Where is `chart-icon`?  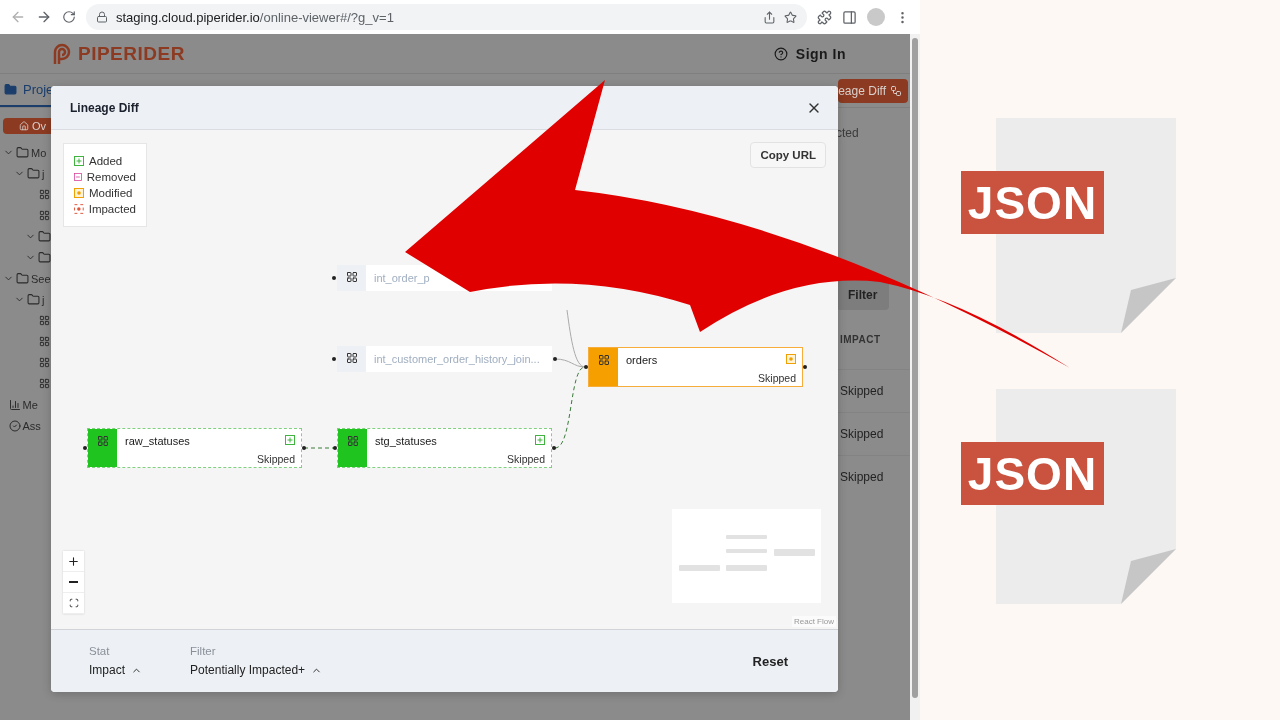
chart-icon is located at coordinates (14, 404).